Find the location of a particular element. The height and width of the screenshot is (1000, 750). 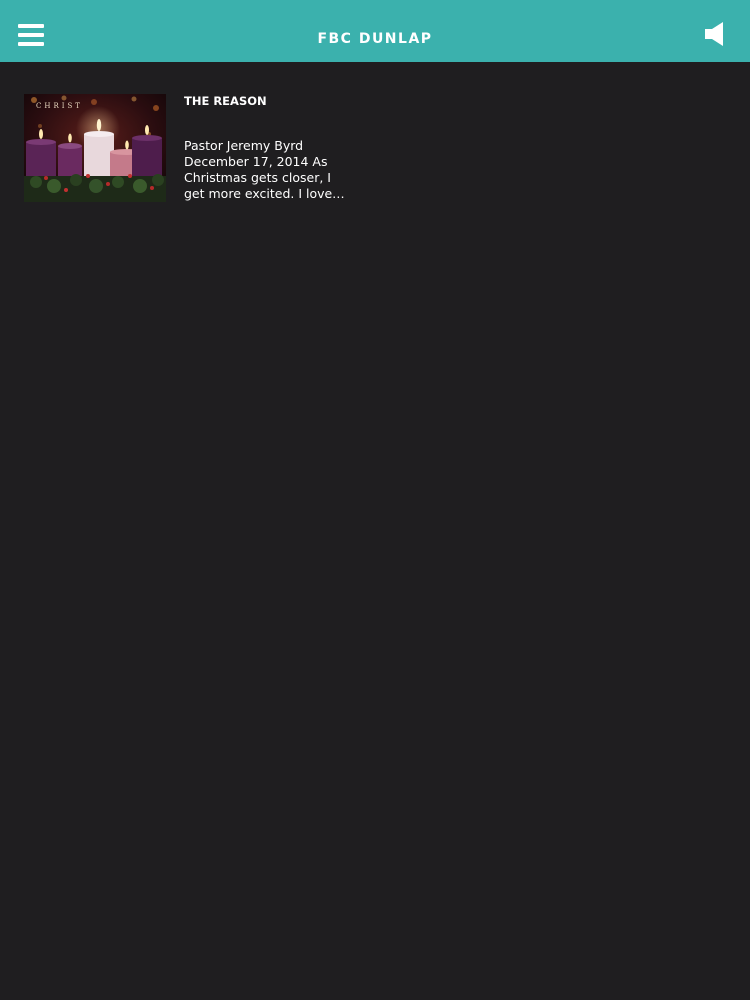

speaker-icon is located at coordinates (717, 34).